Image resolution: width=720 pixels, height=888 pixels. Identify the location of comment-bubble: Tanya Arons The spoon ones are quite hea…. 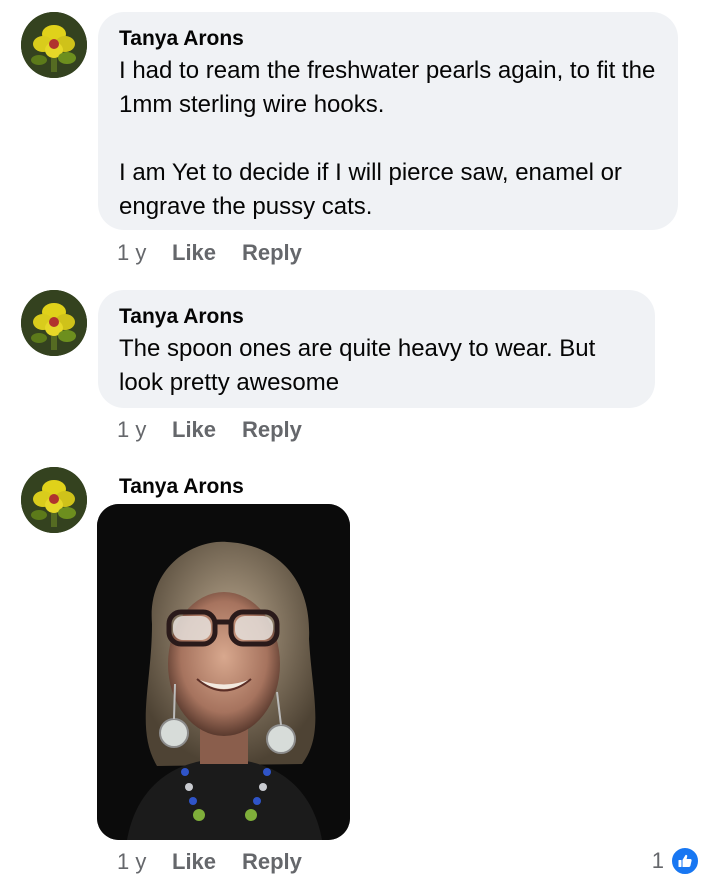
(376, 349).